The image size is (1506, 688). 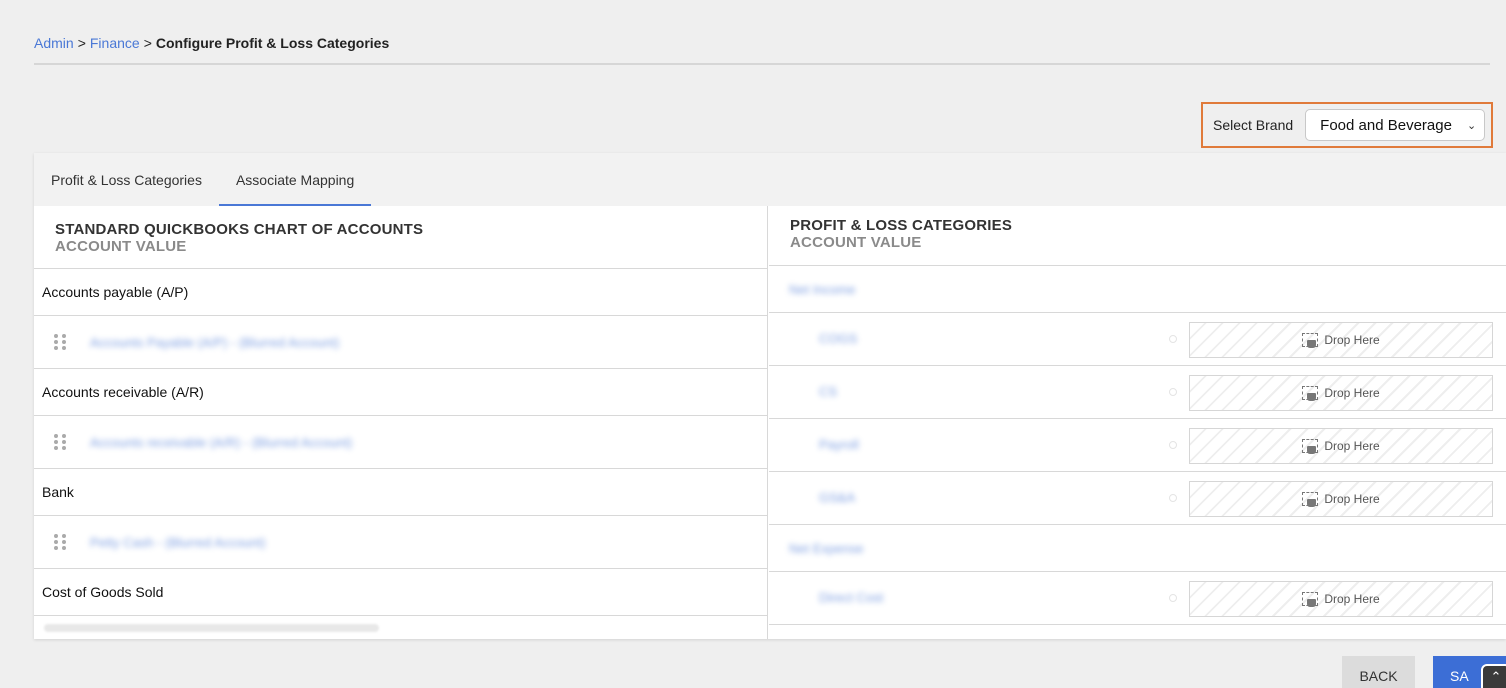 I want to click on account-item: Petty Cash - (Blurred Account), so click(x=400, y=542).